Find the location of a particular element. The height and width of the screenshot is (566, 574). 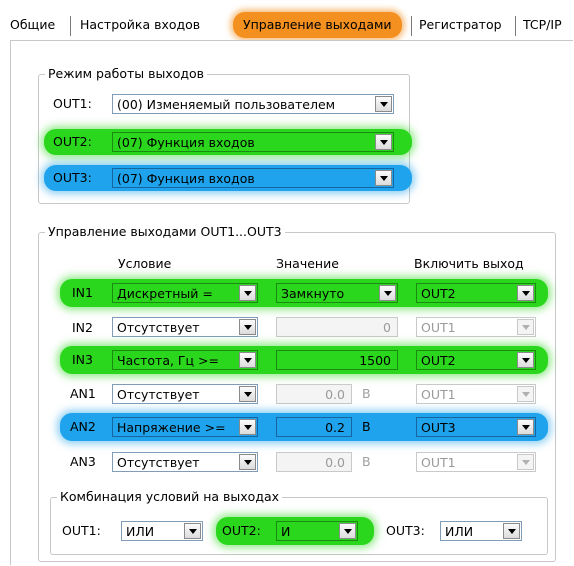

condition-value: Частота, Гц >= is located at coordinates (168, 360).